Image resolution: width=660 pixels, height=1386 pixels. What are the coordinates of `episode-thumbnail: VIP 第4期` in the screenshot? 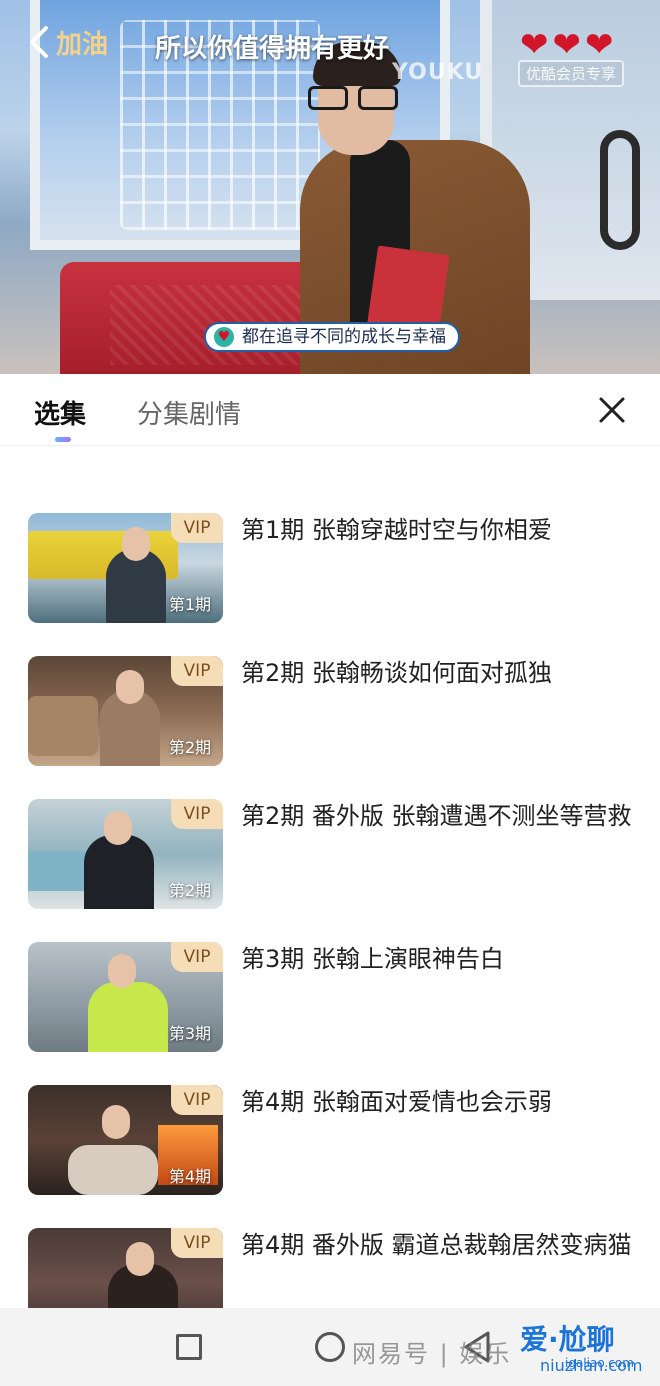 It's located at (125, 1140).